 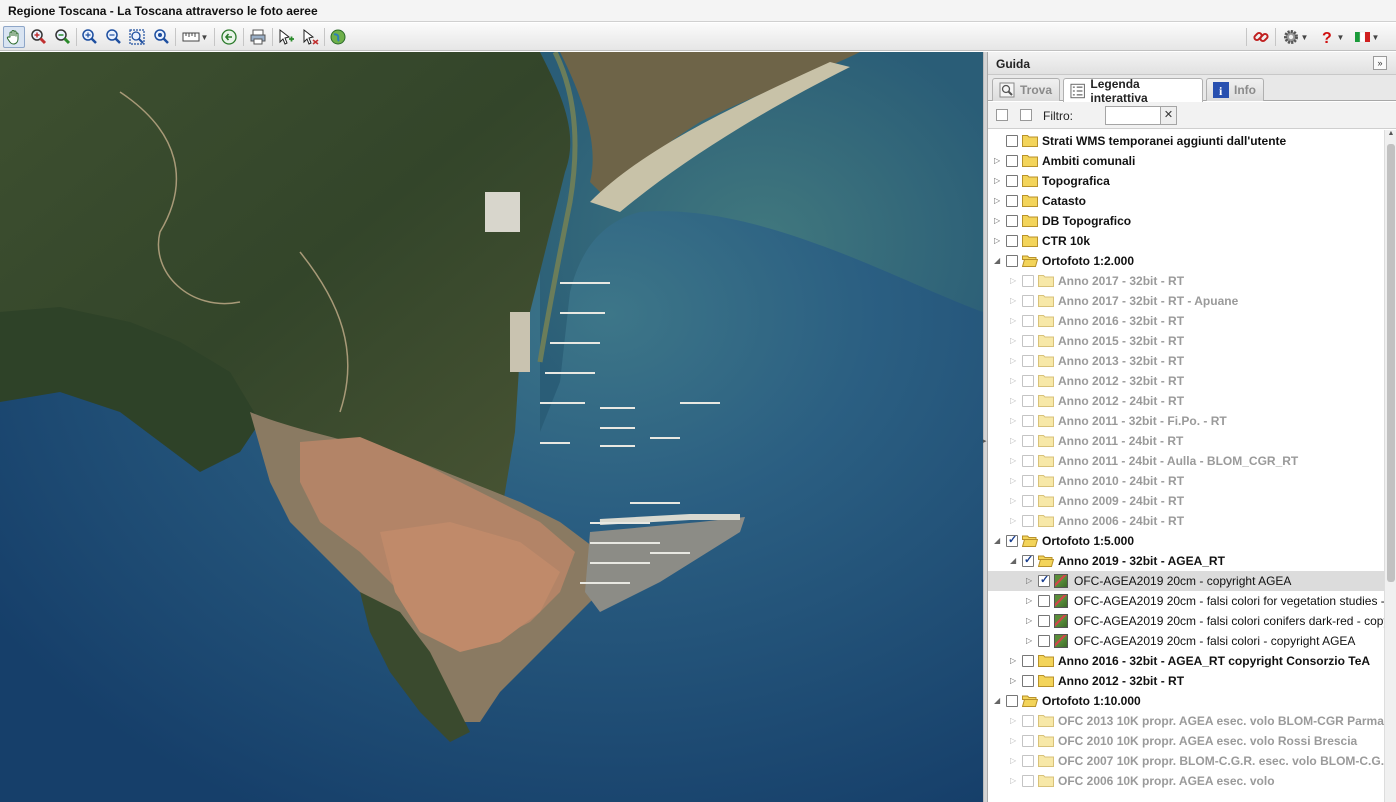 I want to click on tab-trova: Trova, so click(x=1026, y=89).